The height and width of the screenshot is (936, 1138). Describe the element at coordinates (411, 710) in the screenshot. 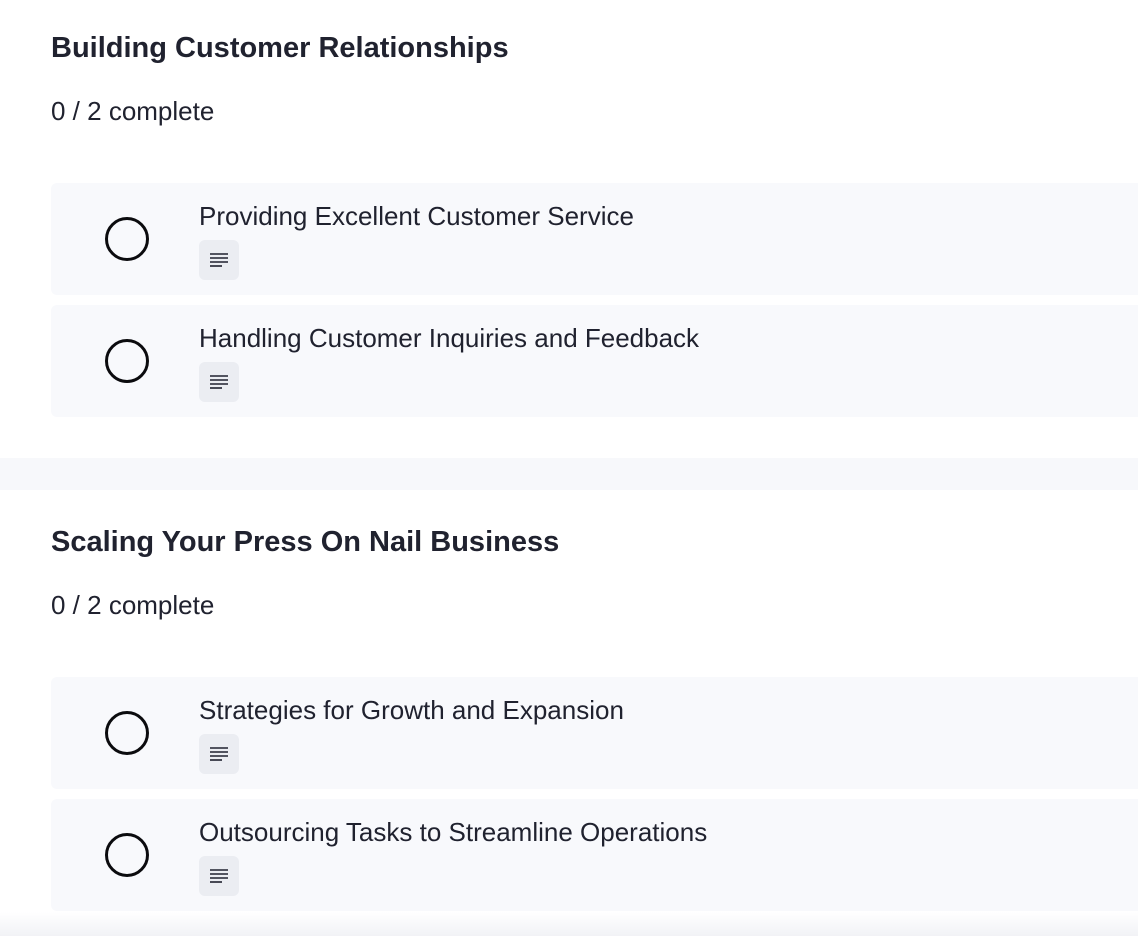

I see `lesson-title: Strategies for Growth and Expansion` at that location.